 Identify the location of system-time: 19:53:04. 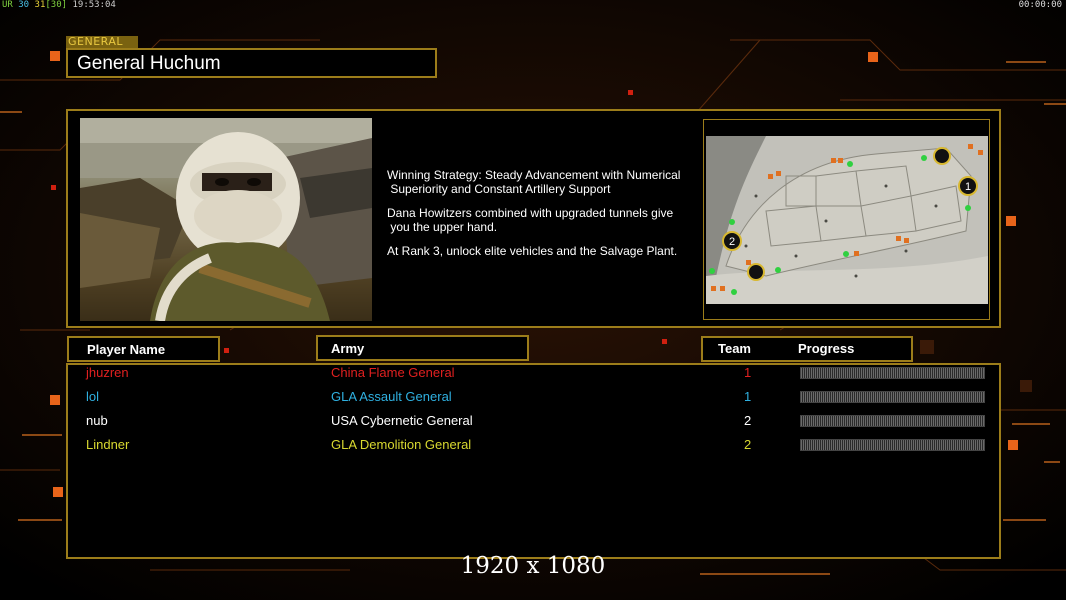
(94, 5).